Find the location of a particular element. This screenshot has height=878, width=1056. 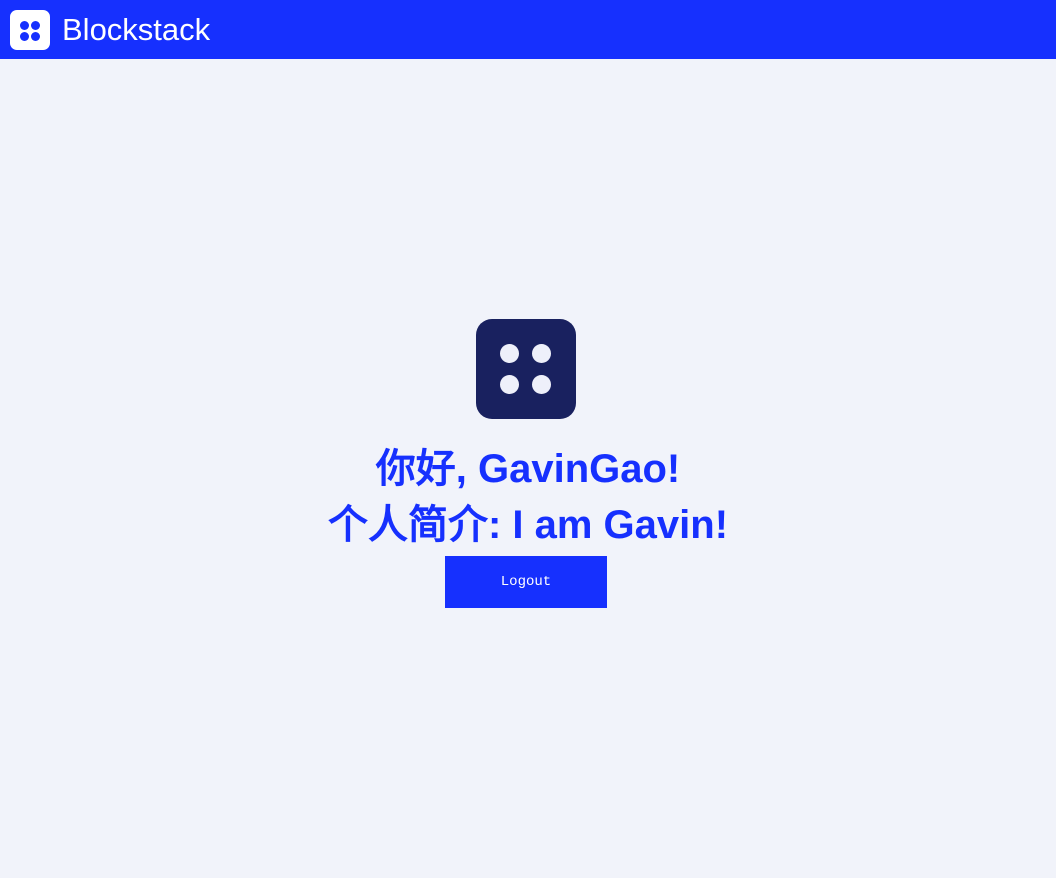

logout-button: Logout is located at coordinates (526, 582).